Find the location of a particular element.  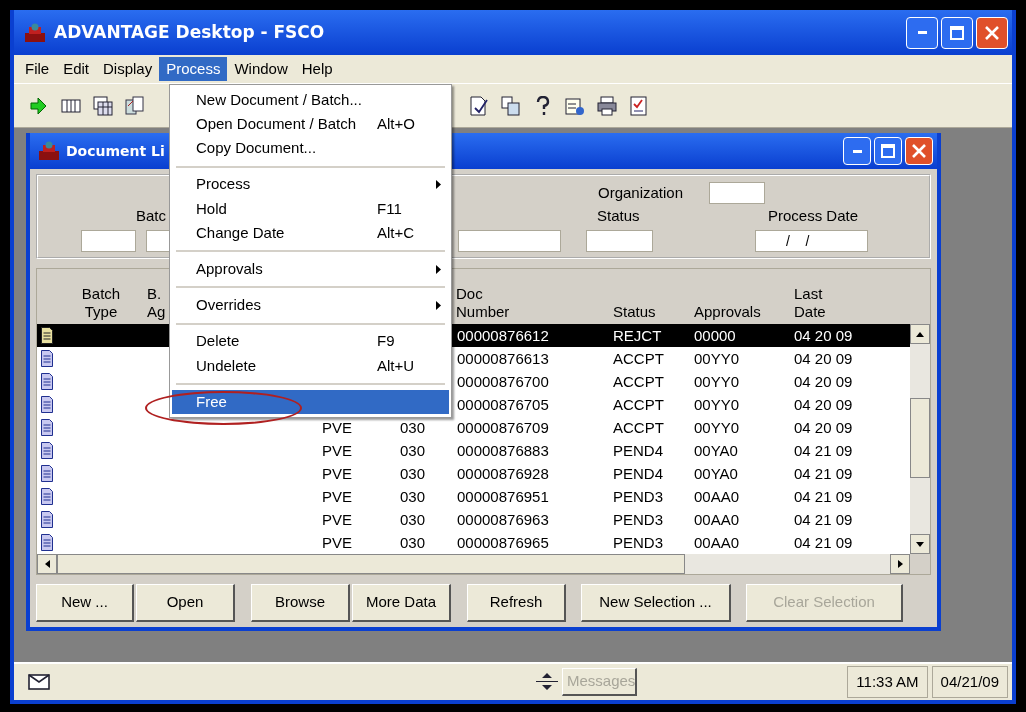

column-header: Doc Number is located at coordinates (483, 303).